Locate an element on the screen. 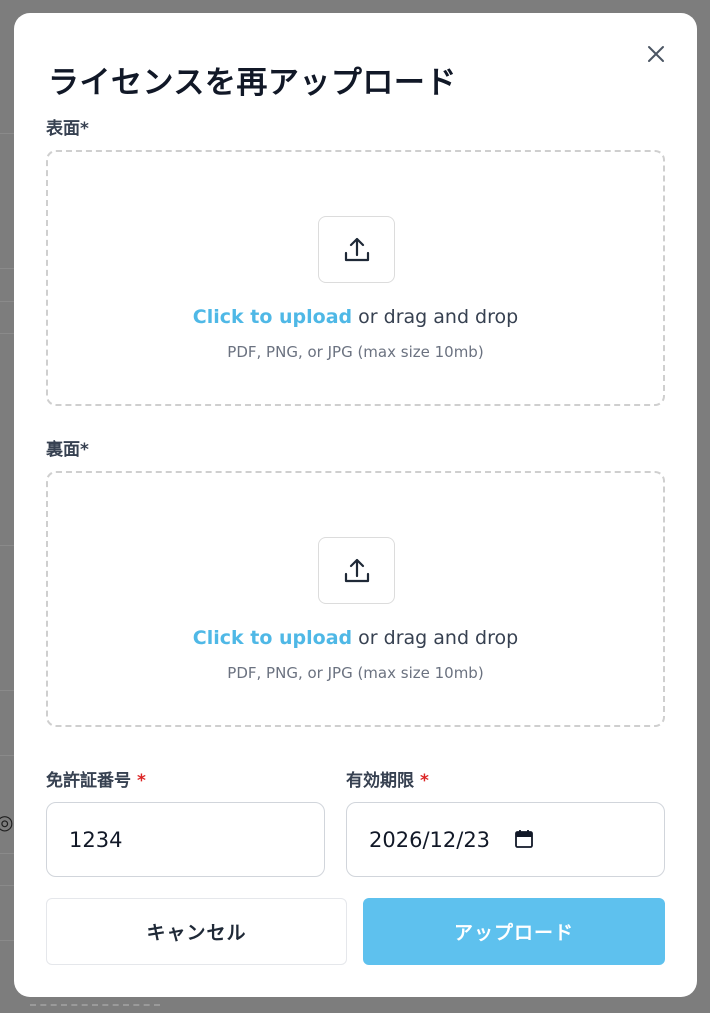 This screenshot has width=710, height=1013. back-label-text: 裏面 is located at coordinates (63, 450).